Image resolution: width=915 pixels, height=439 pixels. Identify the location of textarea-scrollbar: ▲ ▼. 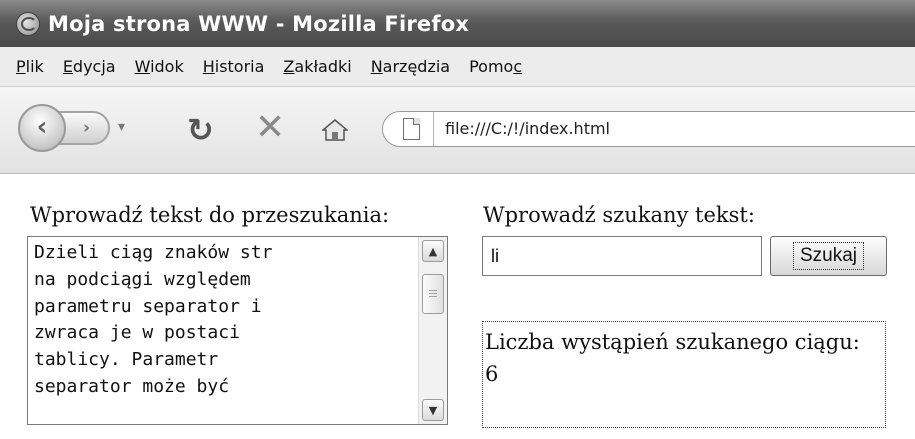
(432, 330).